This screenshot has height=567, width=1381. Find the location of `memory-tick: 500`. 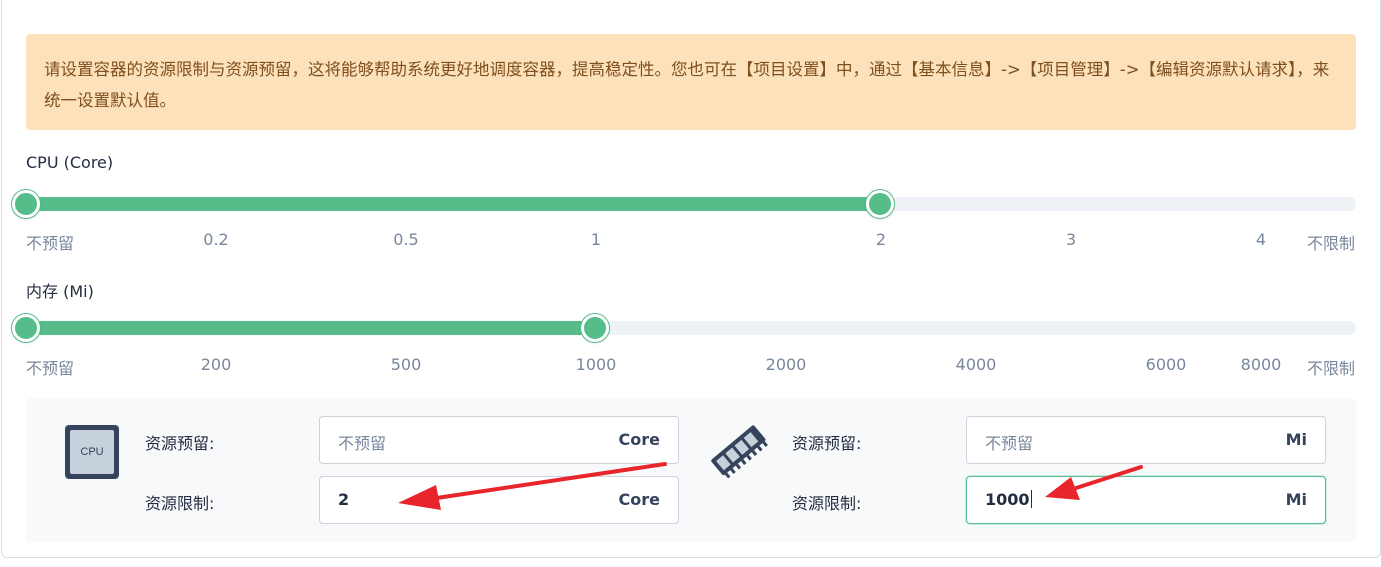

memory-tick: 500 is located at coordinates (406, 364).